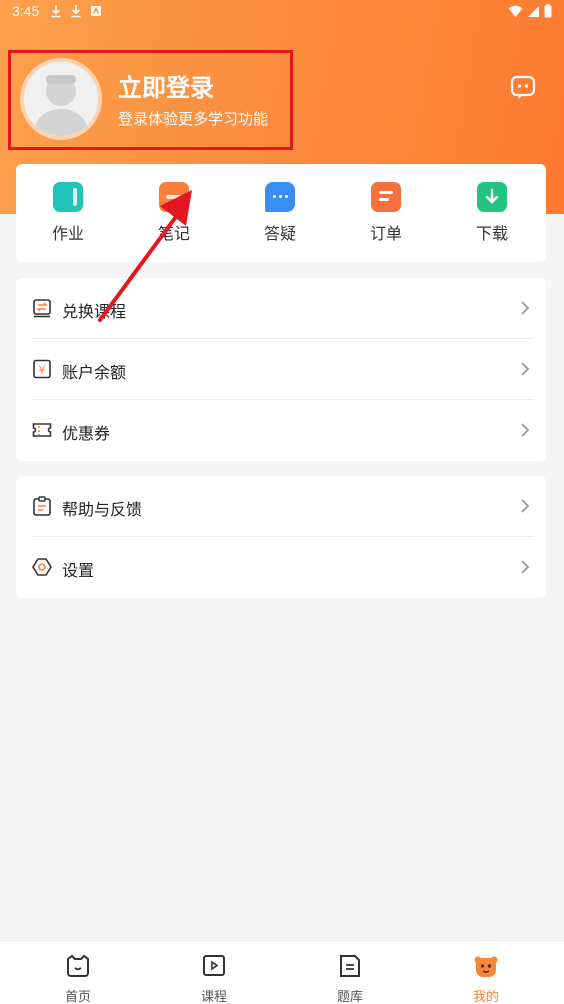 This screenshot has width=564, height=1004. I want to click on menu-label: 账户余额, so click(94, 372).